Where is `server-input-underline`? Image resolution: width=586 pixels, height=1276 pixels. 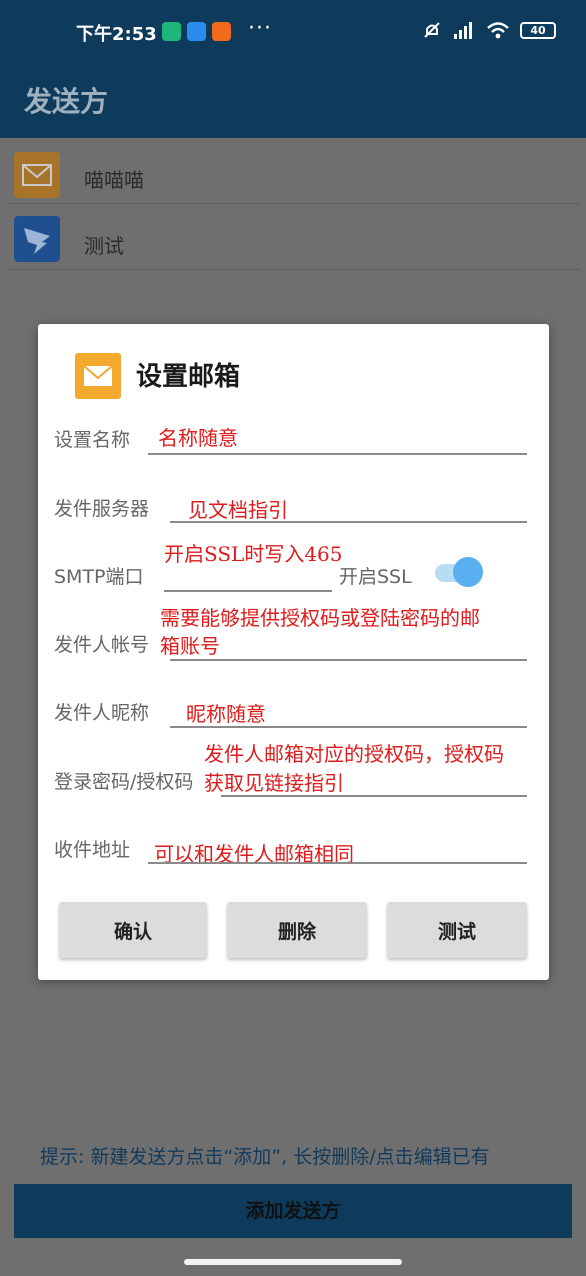 server-input-underline is located at coordinates (348, 522).